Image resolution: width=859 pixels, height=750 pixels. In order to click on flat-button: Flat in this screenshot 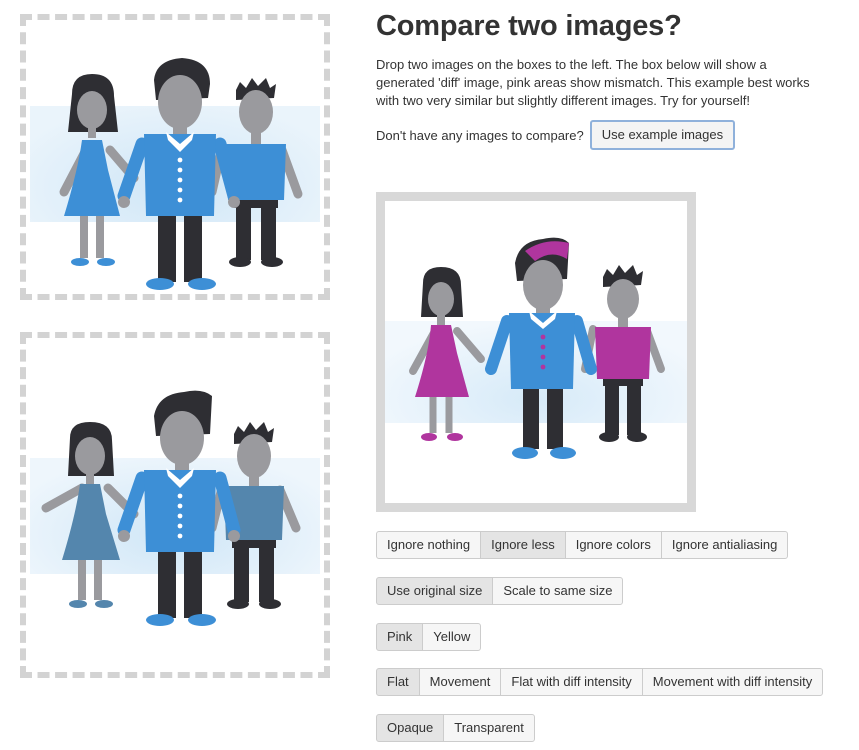, I will do `click(398, 682)`.